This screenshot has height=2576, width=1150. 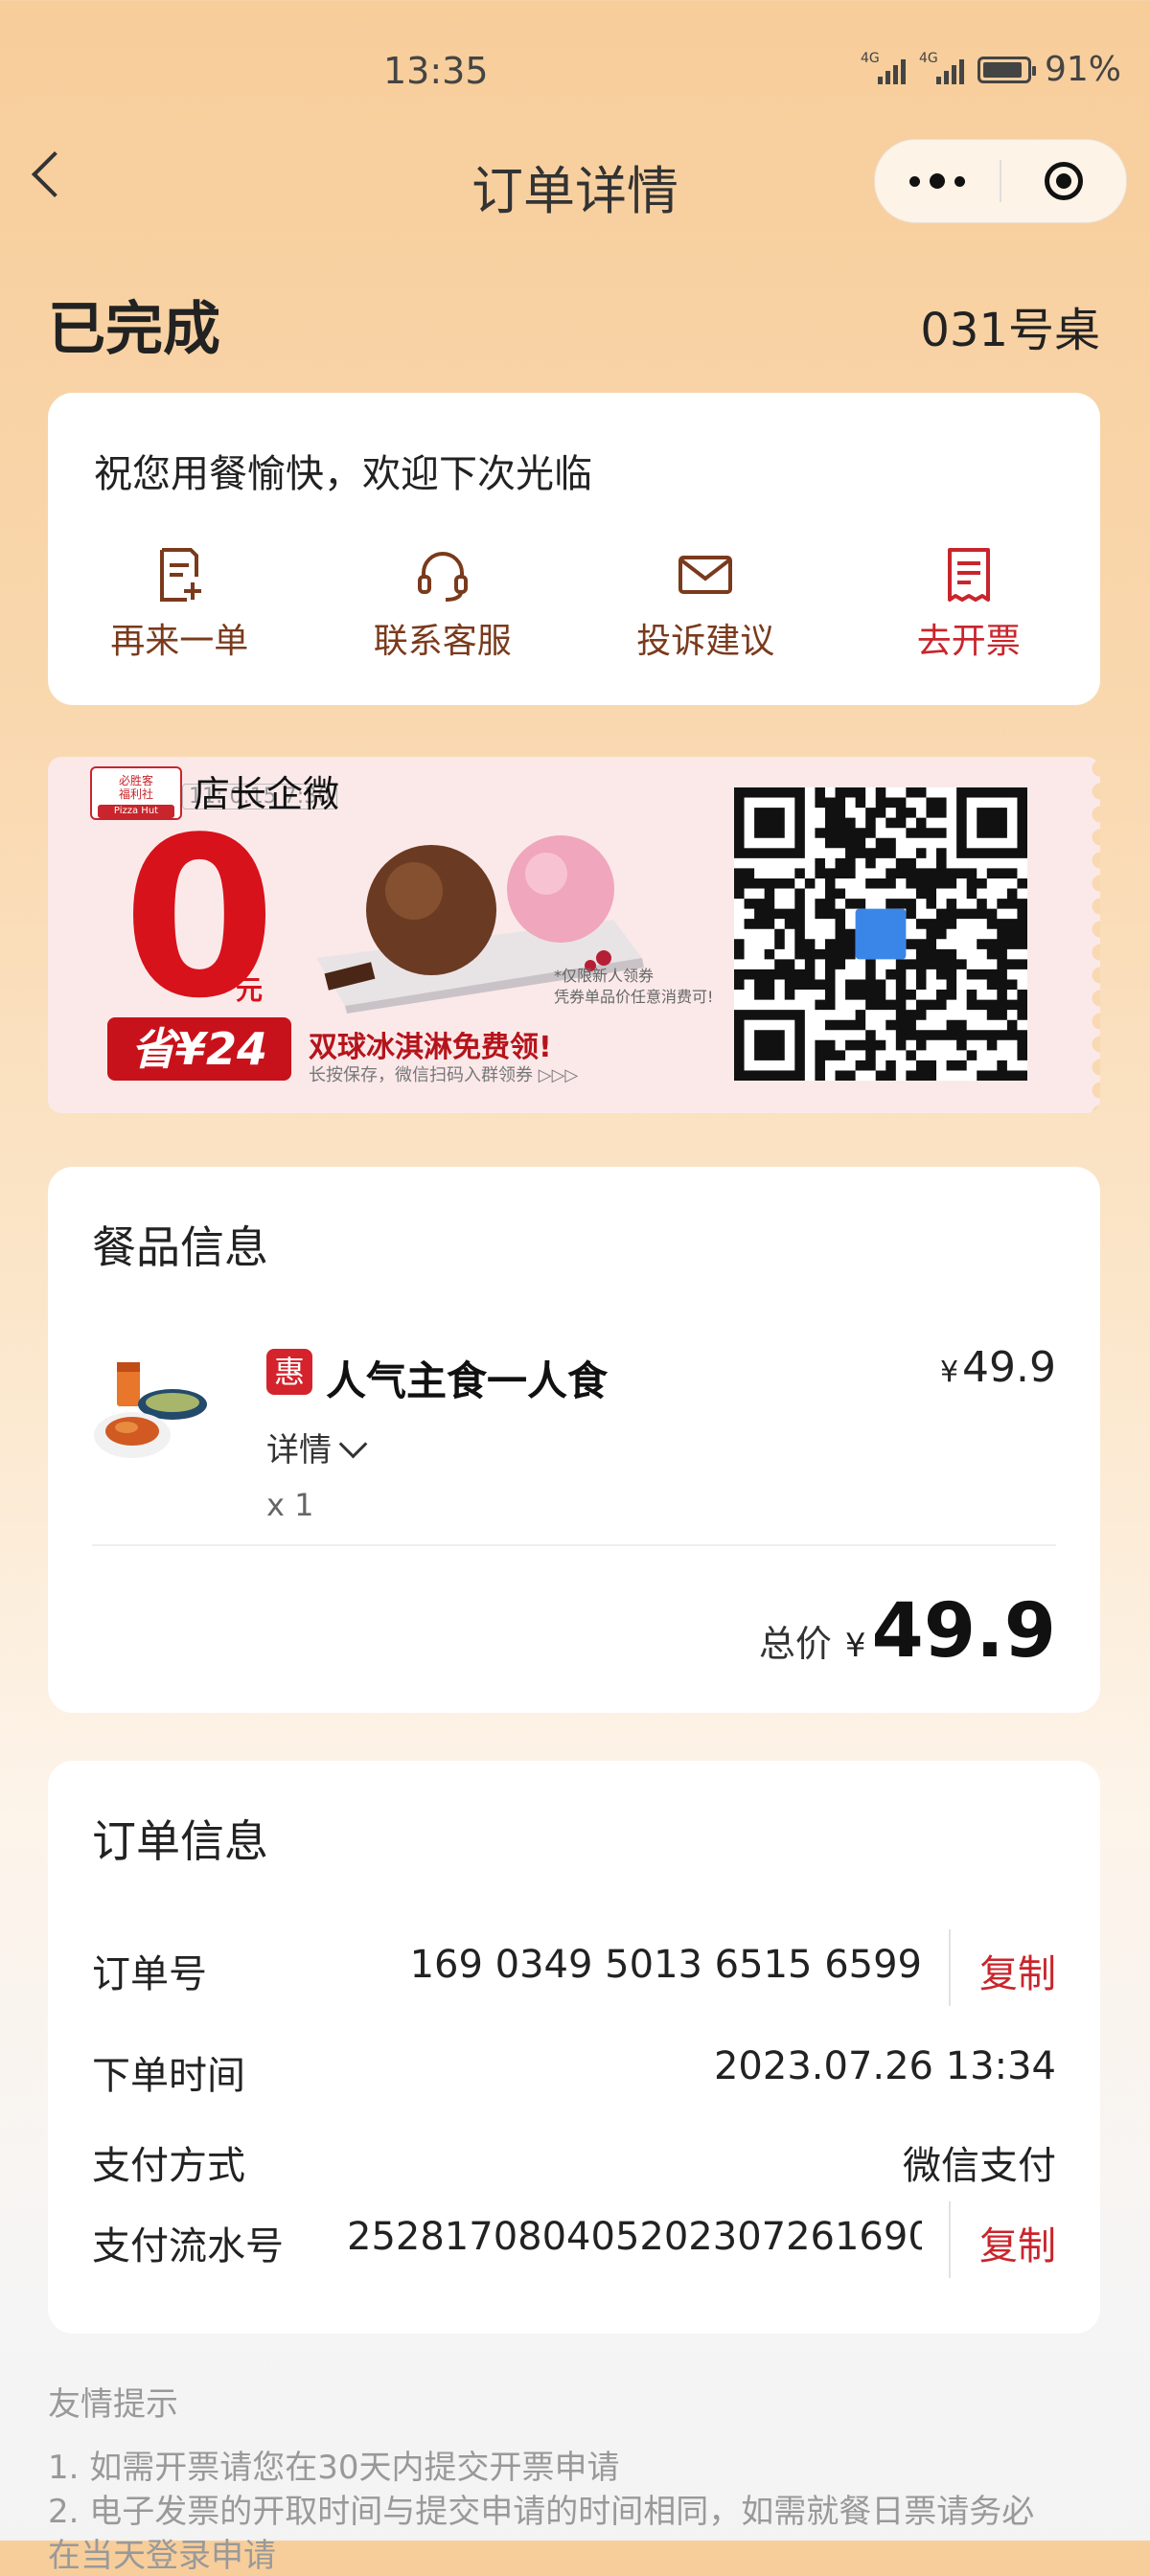 I want to click on qr-code, so click(x=880, y=934).